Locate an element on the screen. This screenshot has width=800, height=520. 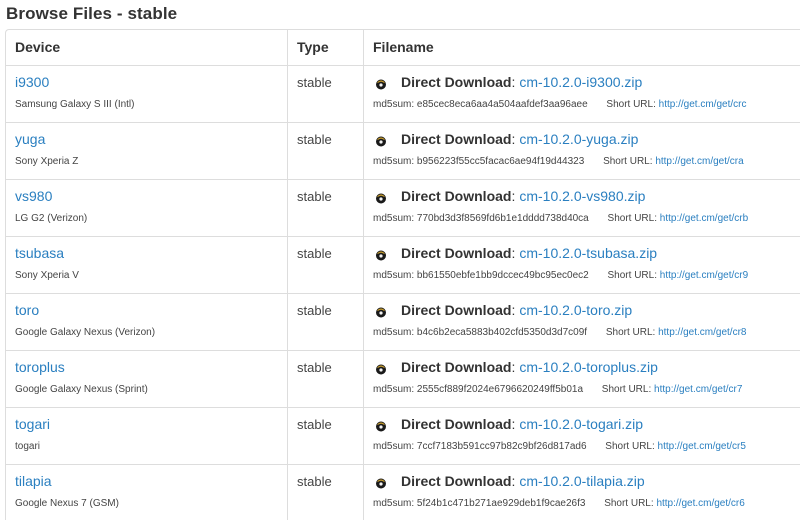
device-cell: tsubasa Sony Xperia V is located at coordinates (147, 265).